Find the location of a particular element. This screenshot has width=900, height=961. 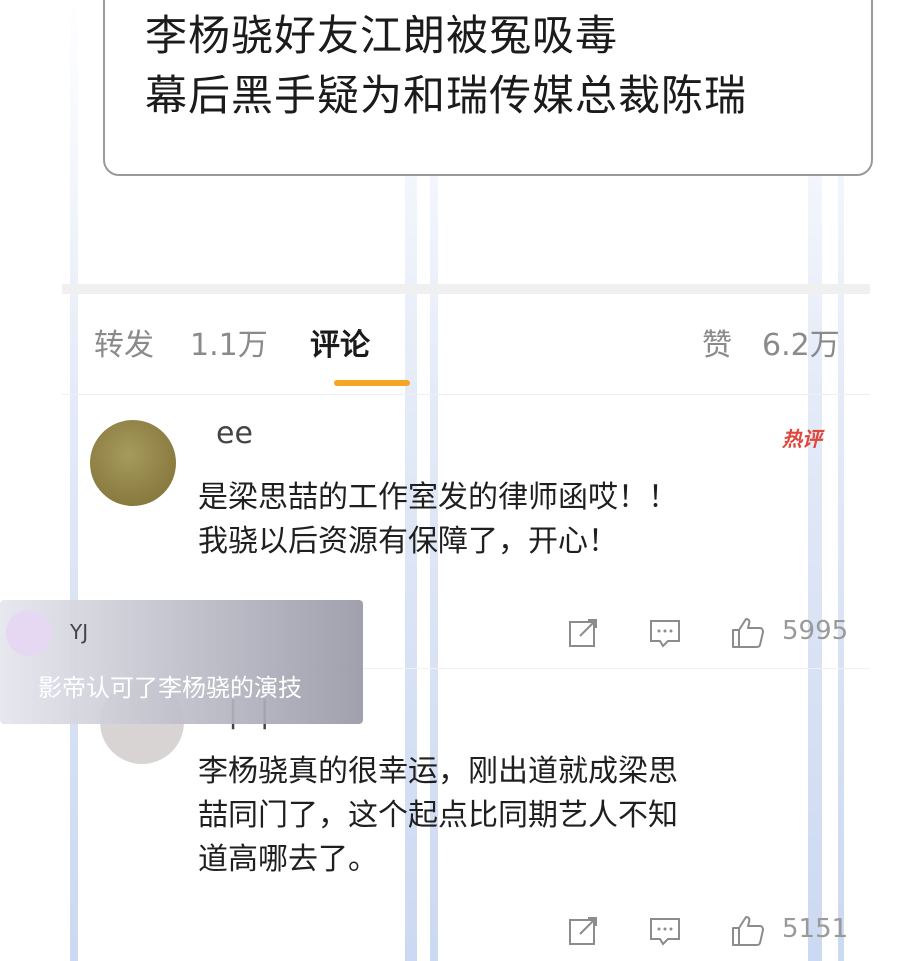

comment-actions: 5151 is located at coordinates (720, 932).